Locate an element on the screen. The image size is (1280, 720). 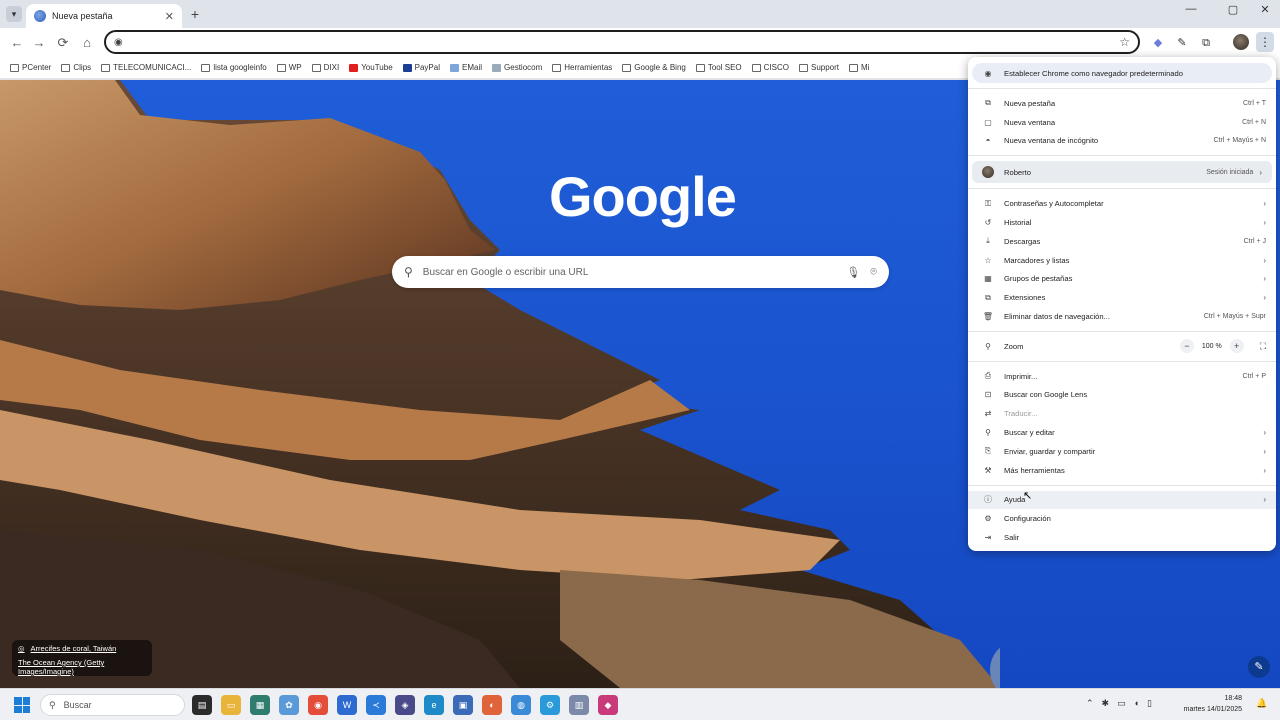
tab-close-icon: ✕ is located at coordinates (169, 16).